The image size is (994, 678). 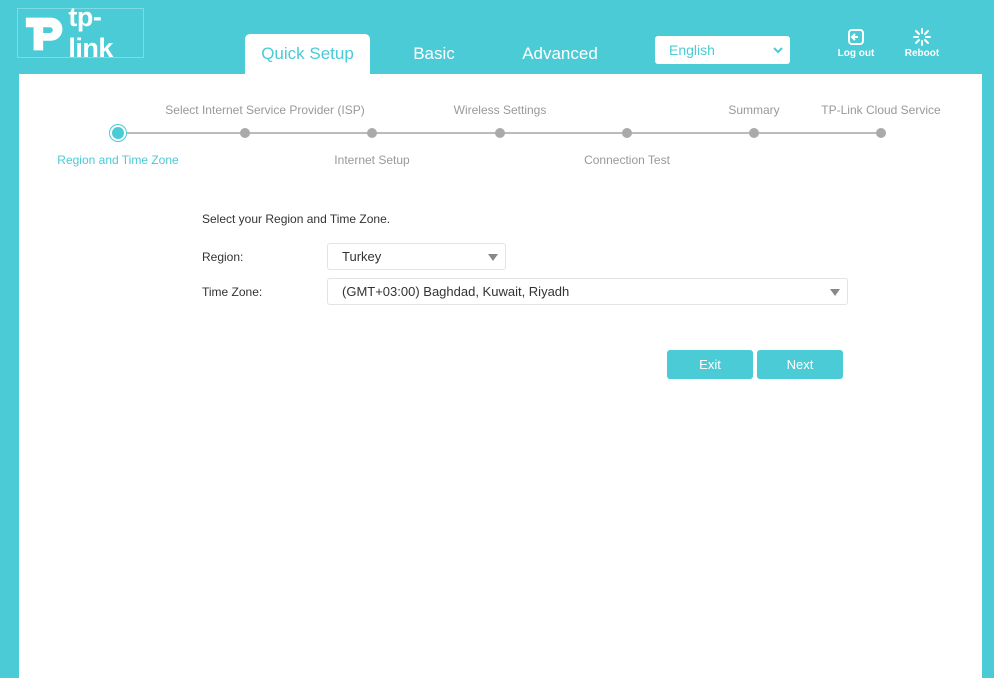 What do you see at coordinates (560, 54) in the screenshot?
I see `tab-advanced: Advanced` at bounding box center [560, 54].